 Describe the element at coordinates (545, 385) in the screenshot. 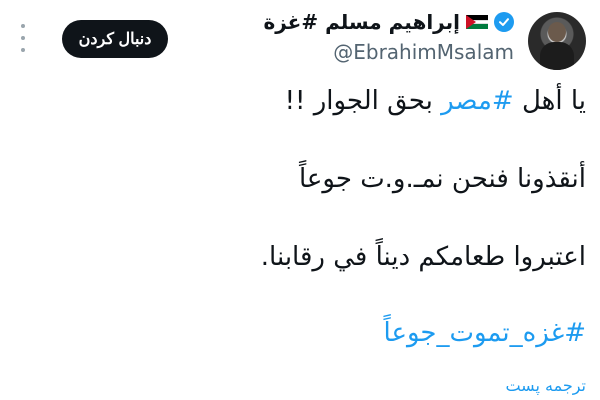

I see `translate-post-link: ترجمه پست` at that location.